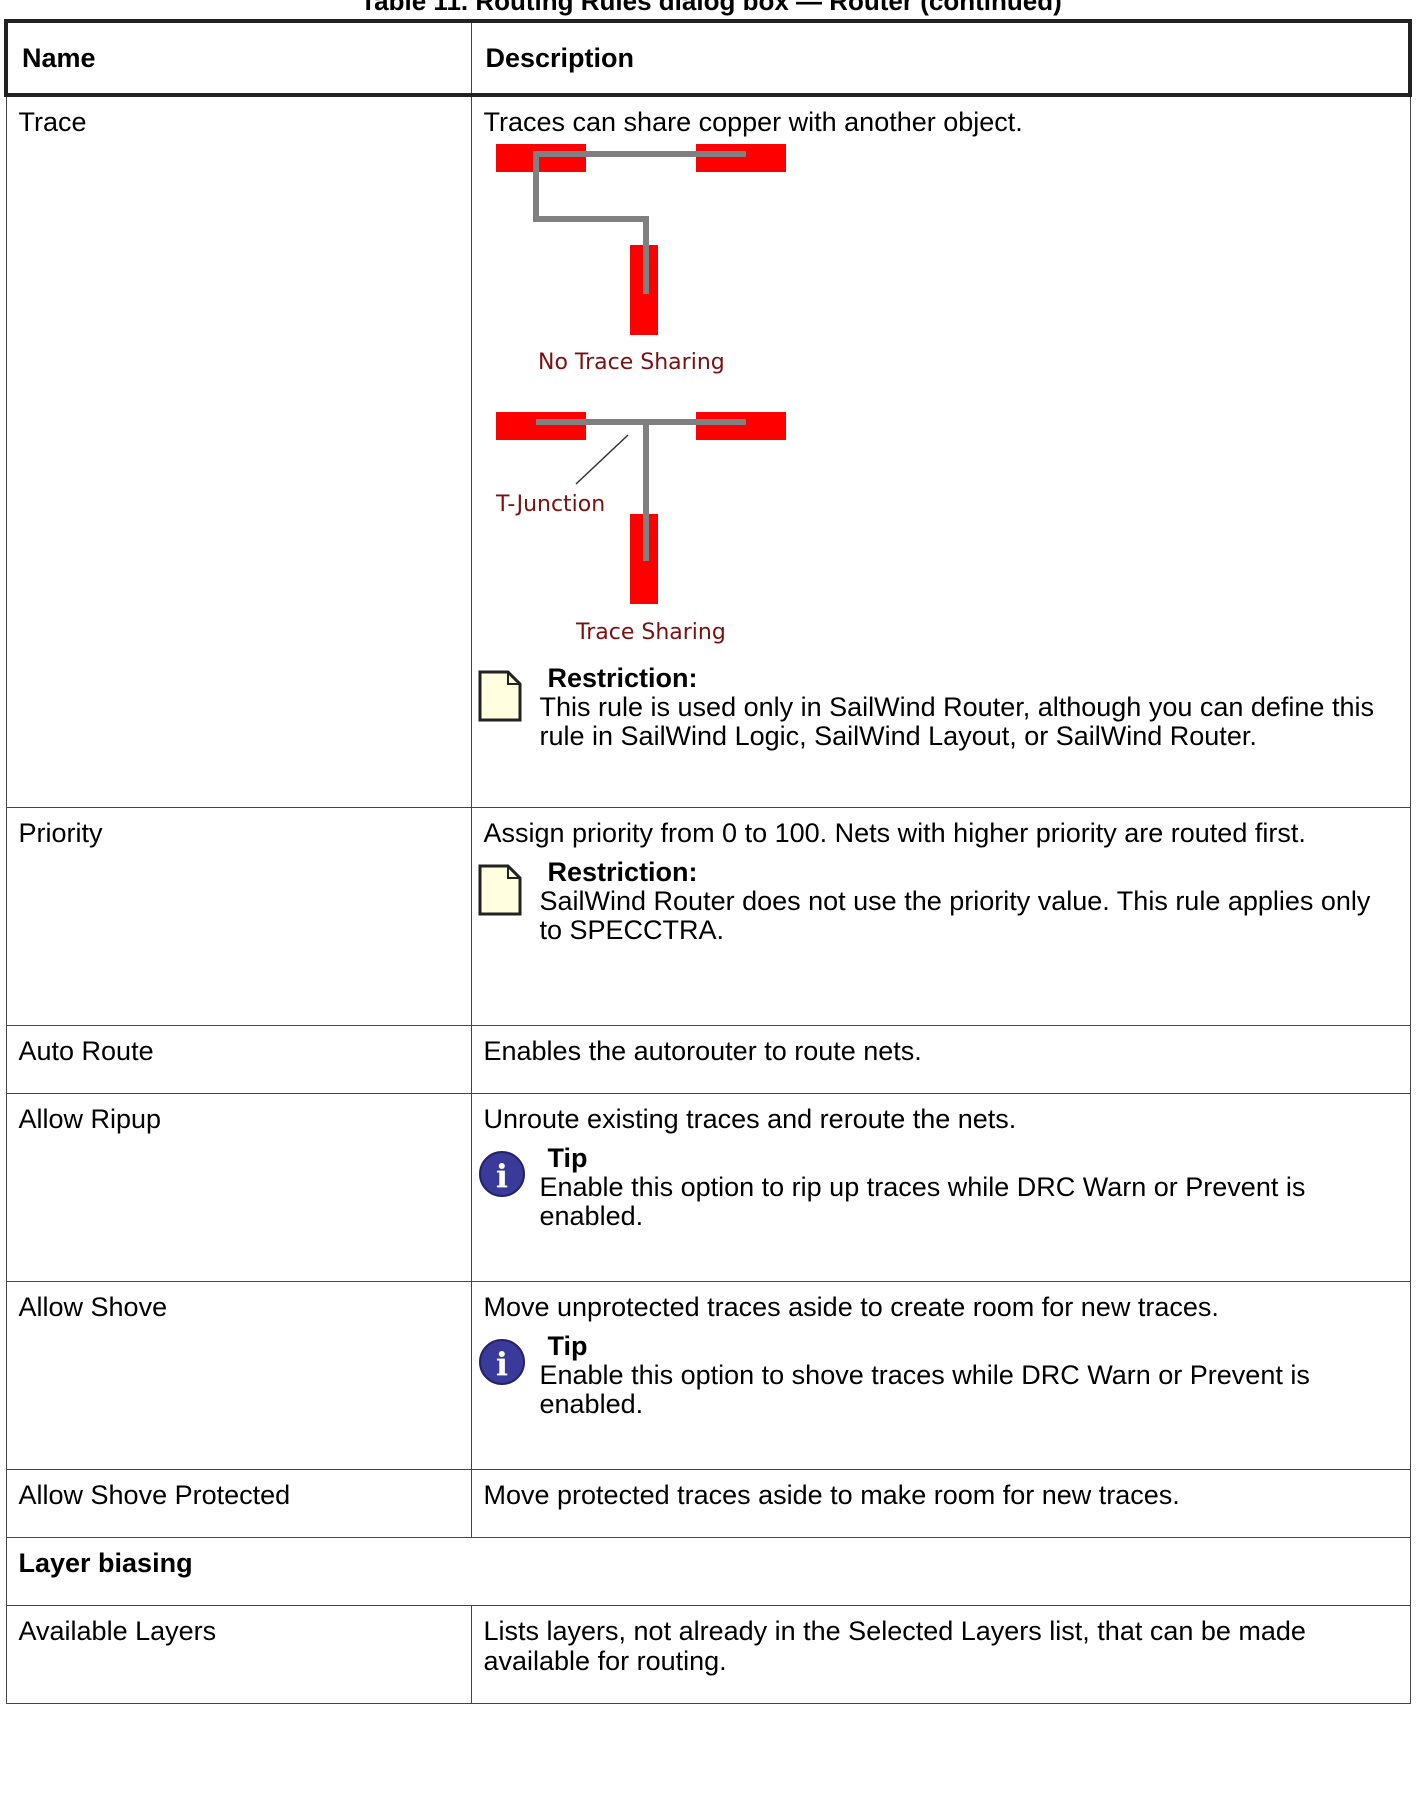 The height and width of the screenshot is (1809, 1422). Describe the element at coordinates (650, 632) in the screenshot. I see `label-trace-sharing: Trace Sharing` at that location.